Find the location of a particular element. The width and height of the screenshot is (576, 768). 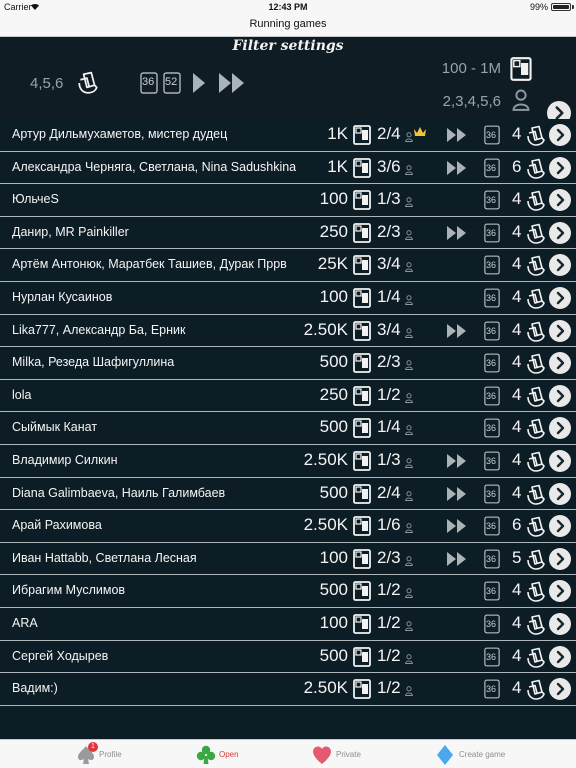

tab-profile: 1 Profile is located at coordinates (125, 754).